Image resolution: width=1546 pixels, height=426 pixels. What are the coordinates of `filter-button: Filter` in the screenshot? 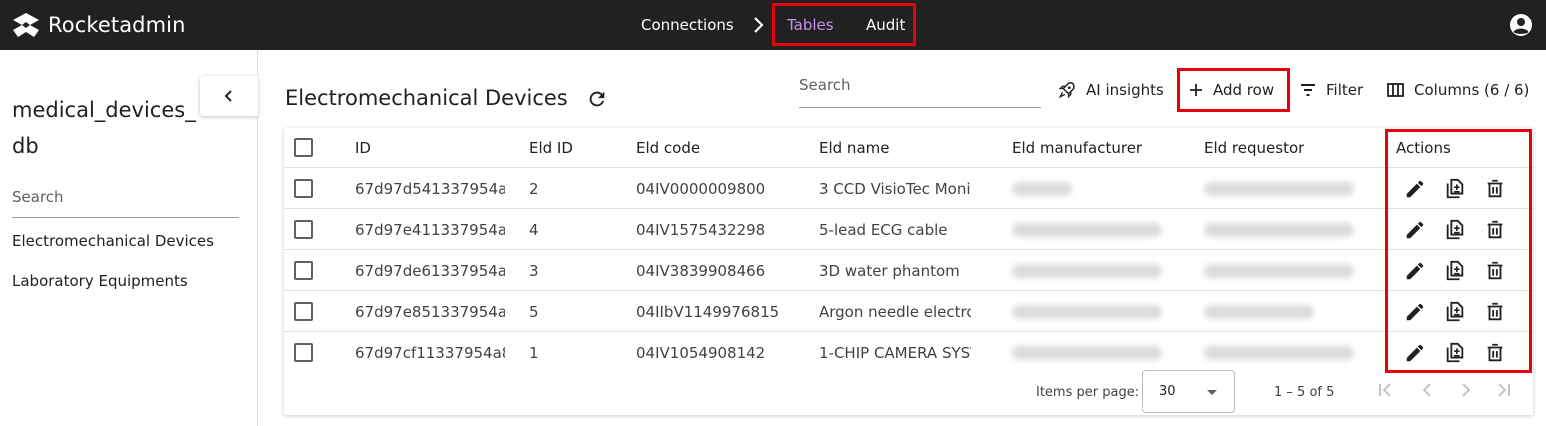 It's located at (1331, 90).